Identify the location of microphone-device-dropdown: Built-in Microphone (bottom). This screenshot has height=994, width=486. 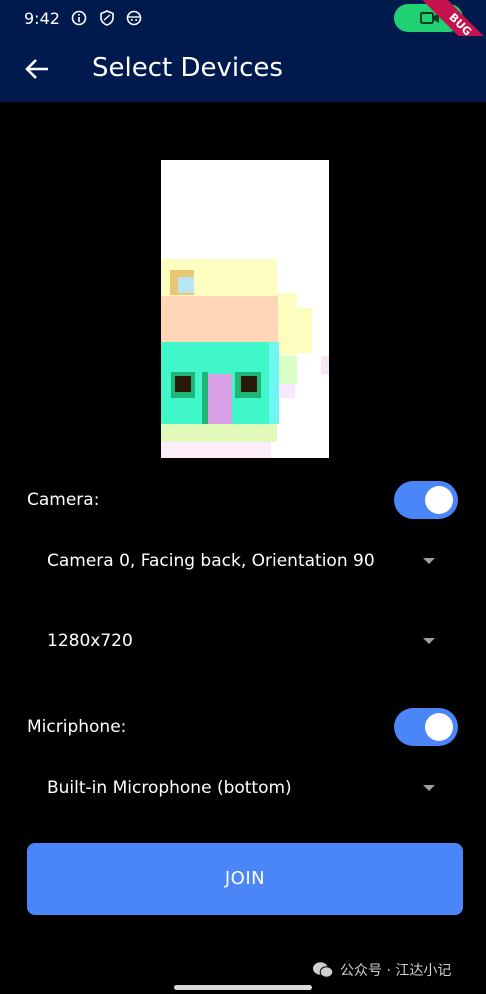
(242, 789).